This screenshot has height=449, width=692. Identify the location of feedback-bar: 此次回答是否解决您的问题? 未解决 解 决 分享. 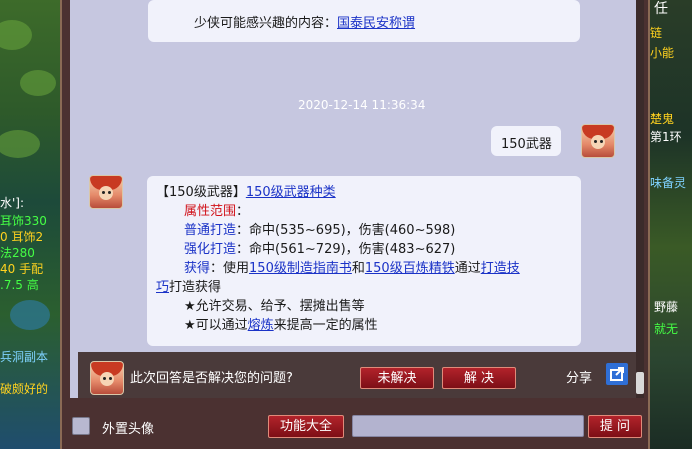
(357, 375).